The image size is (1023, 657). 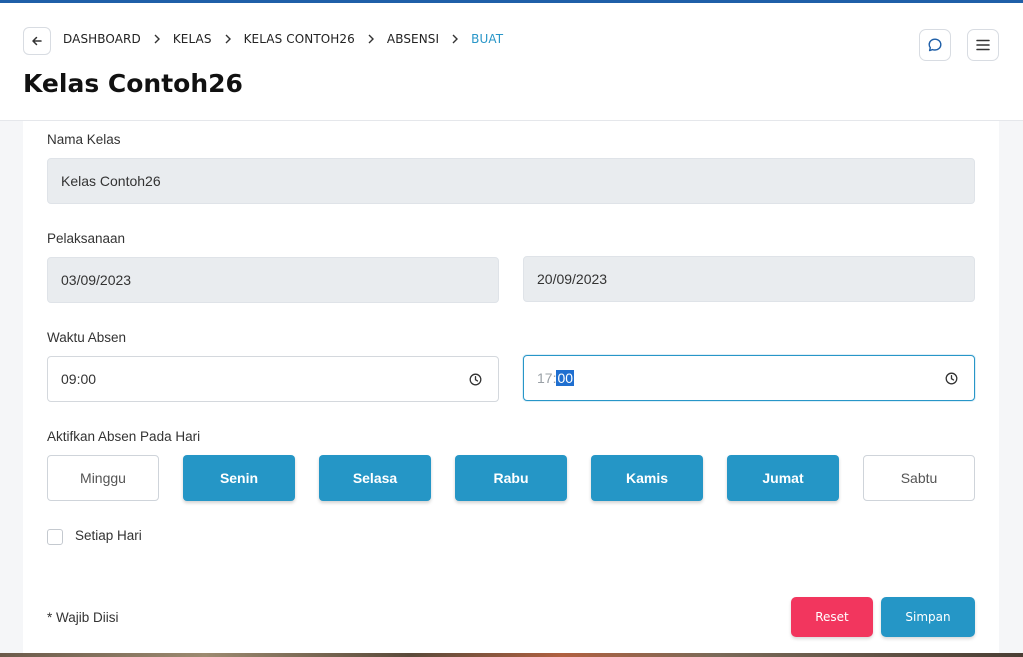 What do you see at coordinates (102, 39) in the screenshot?
I see `breadcrumb-dashboard: DASHBOARD` at bounding box center [102, 39].